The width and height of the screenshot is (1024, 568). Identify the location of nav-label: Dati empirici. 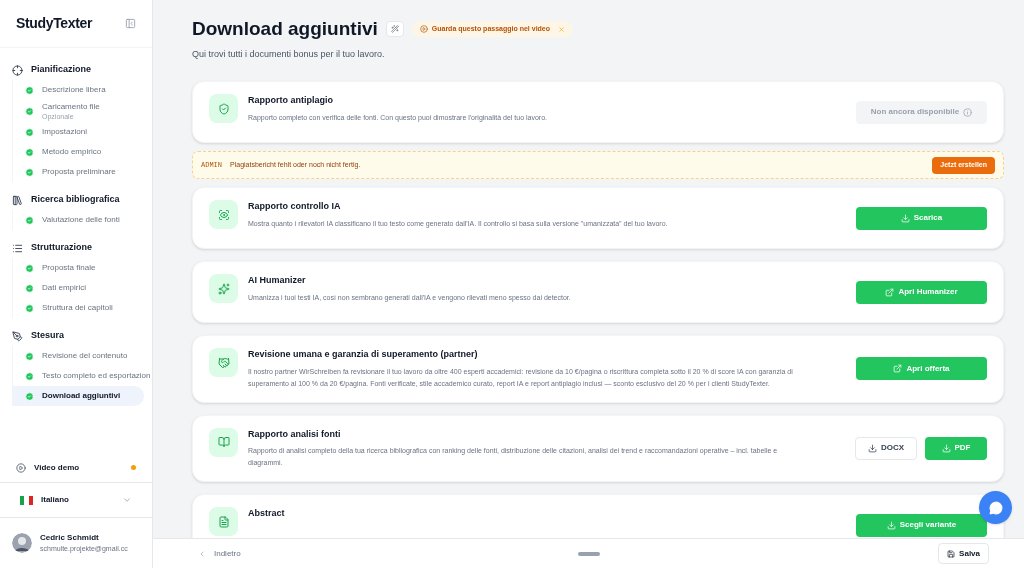
(64, 288).